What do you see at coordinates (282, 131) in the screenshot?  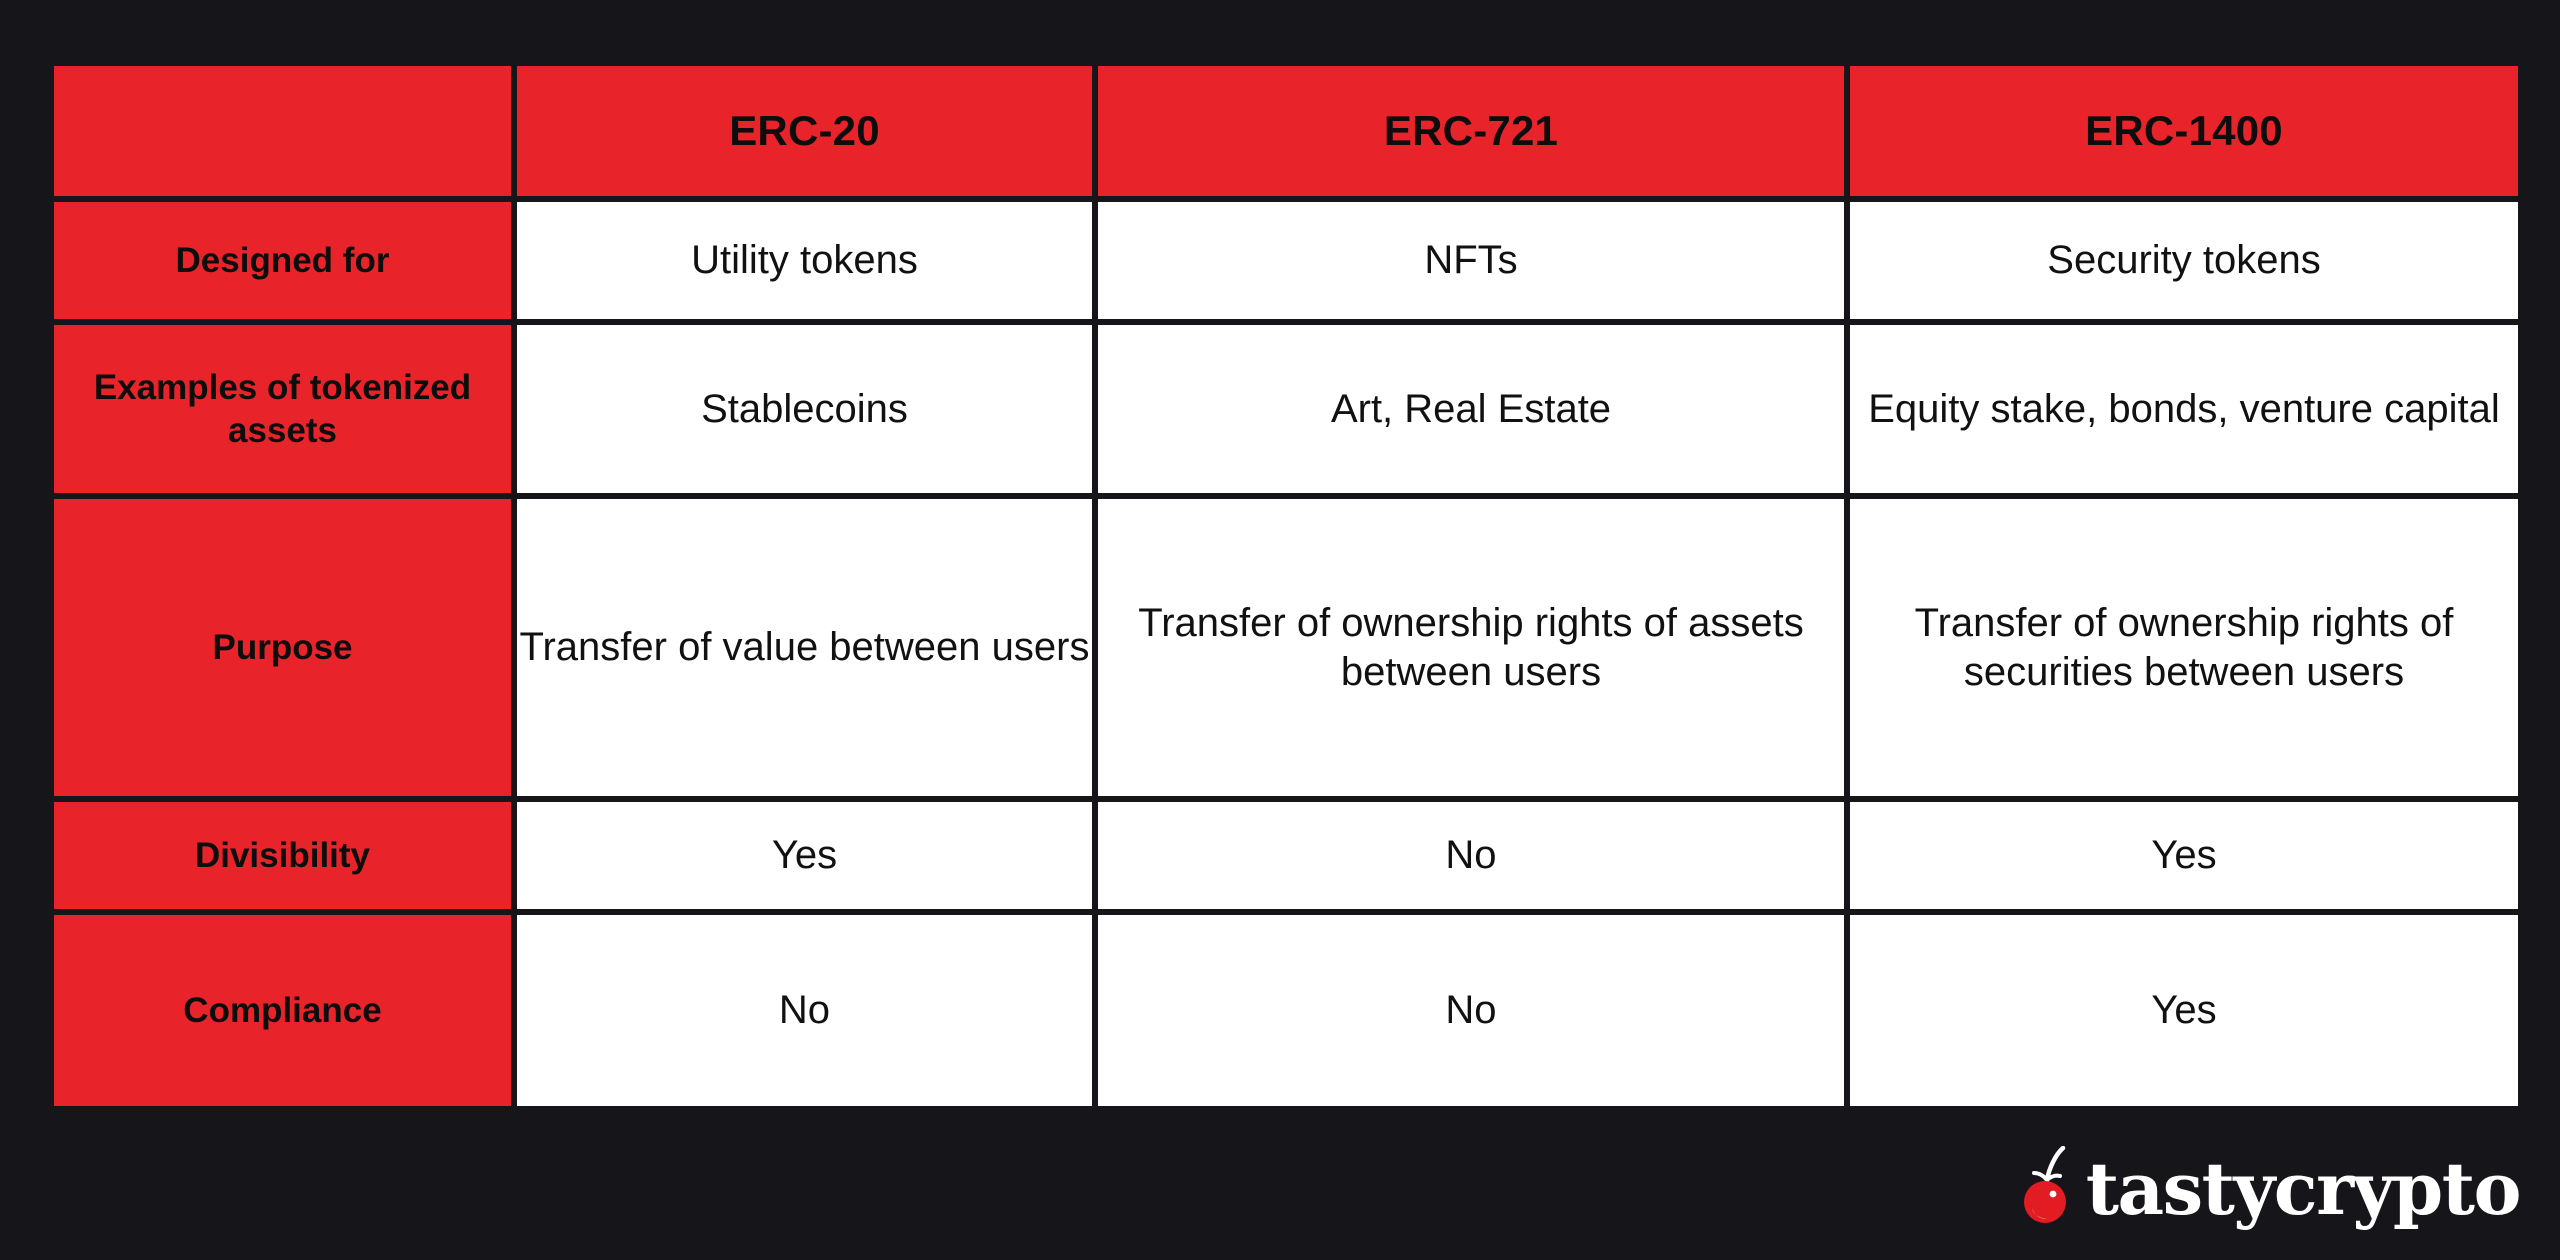 I see `table-corner-cell` at bounding box center [282, 131].